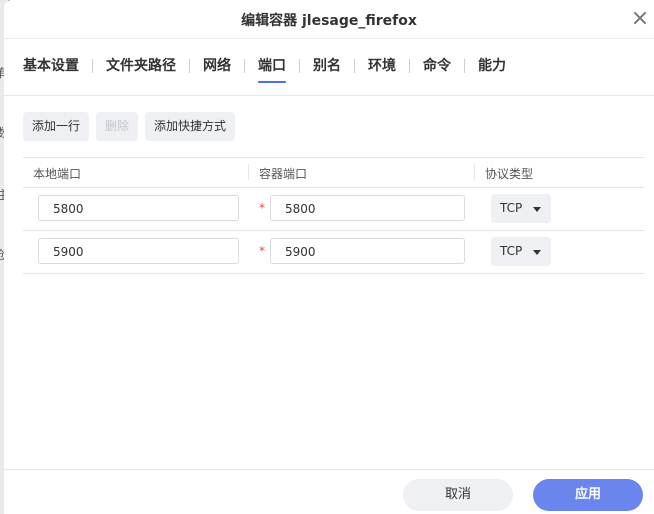 The height and width of the screenshot is (514, 654). Describe the element at coordinates (57, 66) in the screenshot. I see `tab-basic-settings: 基本设置` at that location.